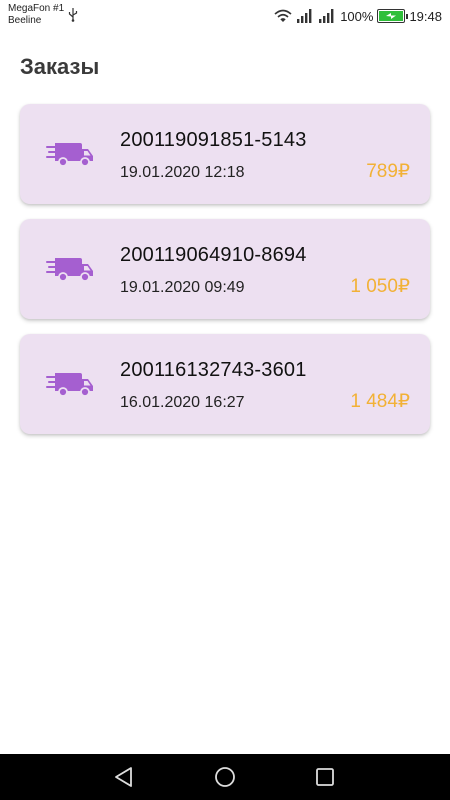 This screenshot has height=800, width=450. Describe the element at coordinates (380, 401) in the screenshot. I see `order-price: 1 484₽` at that location.